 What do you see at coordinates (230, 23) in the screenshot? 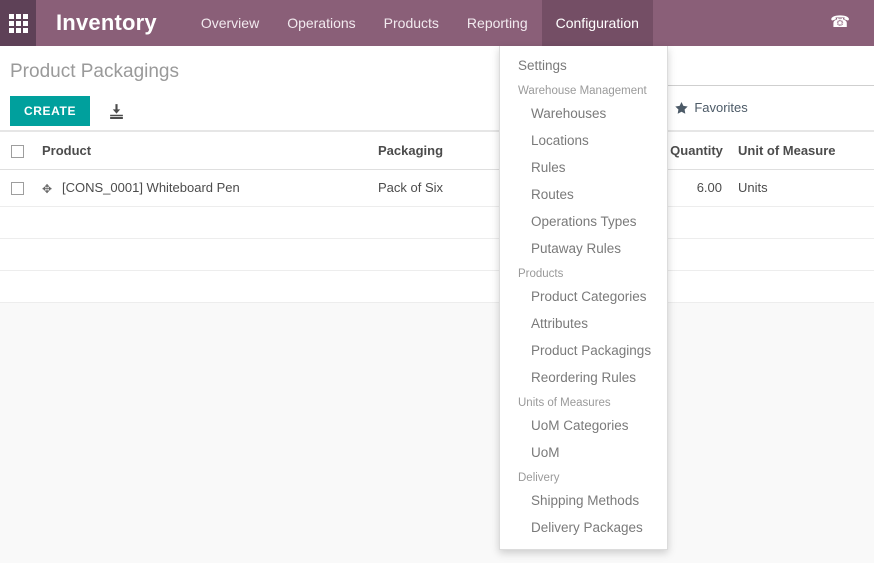
I see `nav-item-overview: Overview` at bounding box center [230, 23].